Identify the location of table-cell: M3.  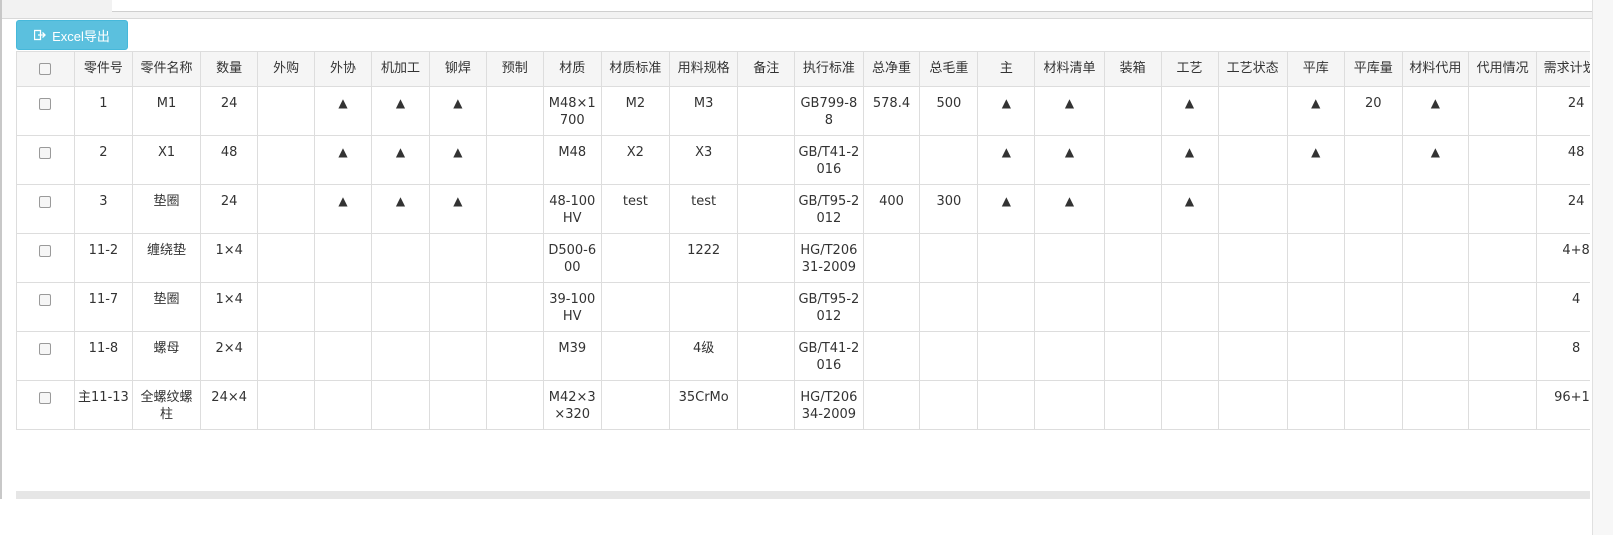
(704, 111).